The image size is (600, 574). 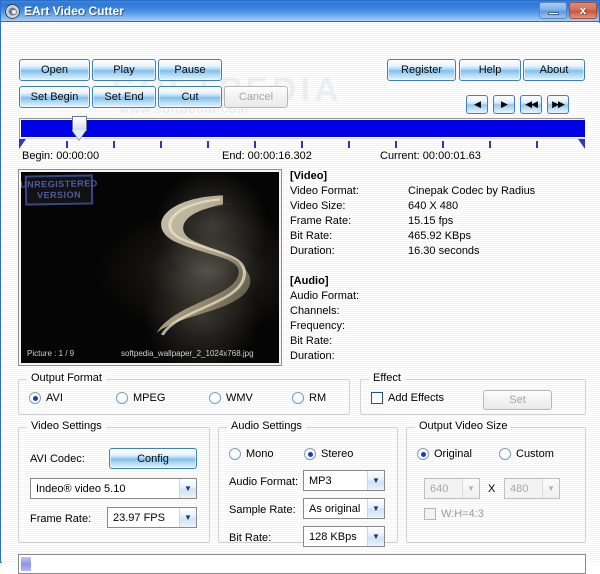 I want to click on next-frame-button: ▶, so click(x=504, y=104).